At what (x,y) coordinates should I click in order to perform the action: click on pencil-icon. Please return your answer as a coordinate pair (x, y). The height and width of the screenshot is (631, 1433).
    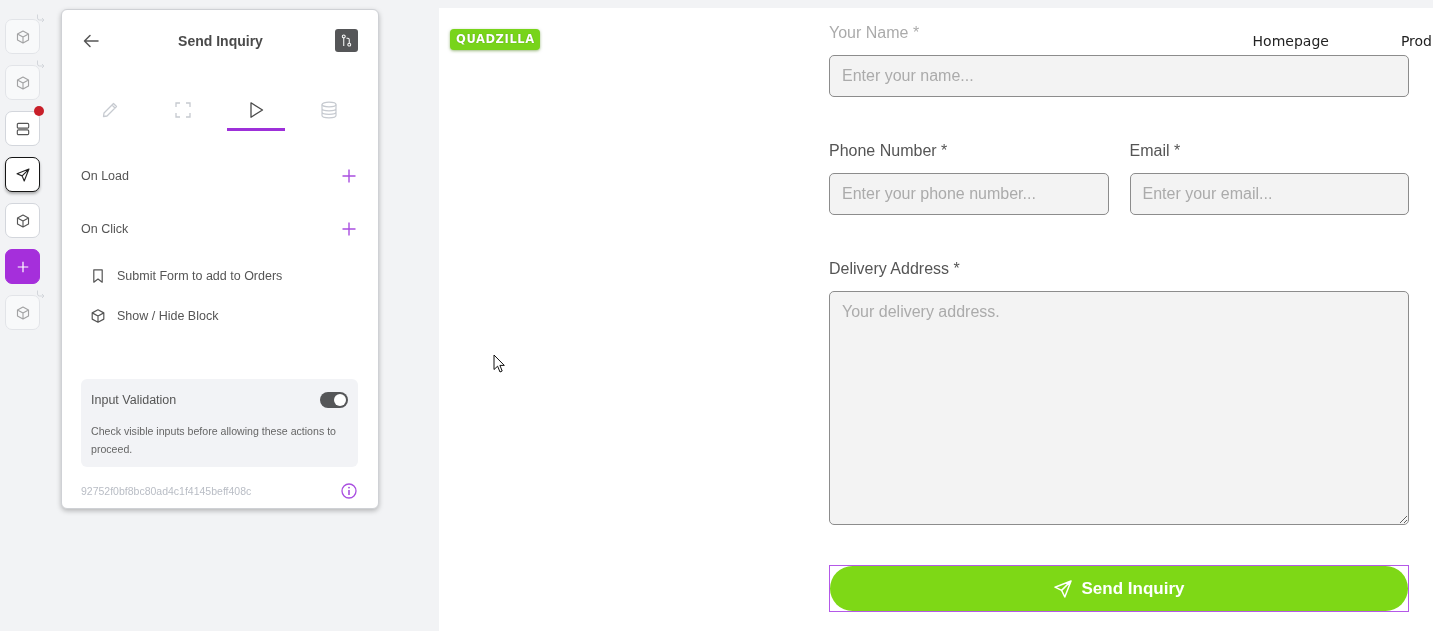
    Looking at the image, I should click on (110, 109).